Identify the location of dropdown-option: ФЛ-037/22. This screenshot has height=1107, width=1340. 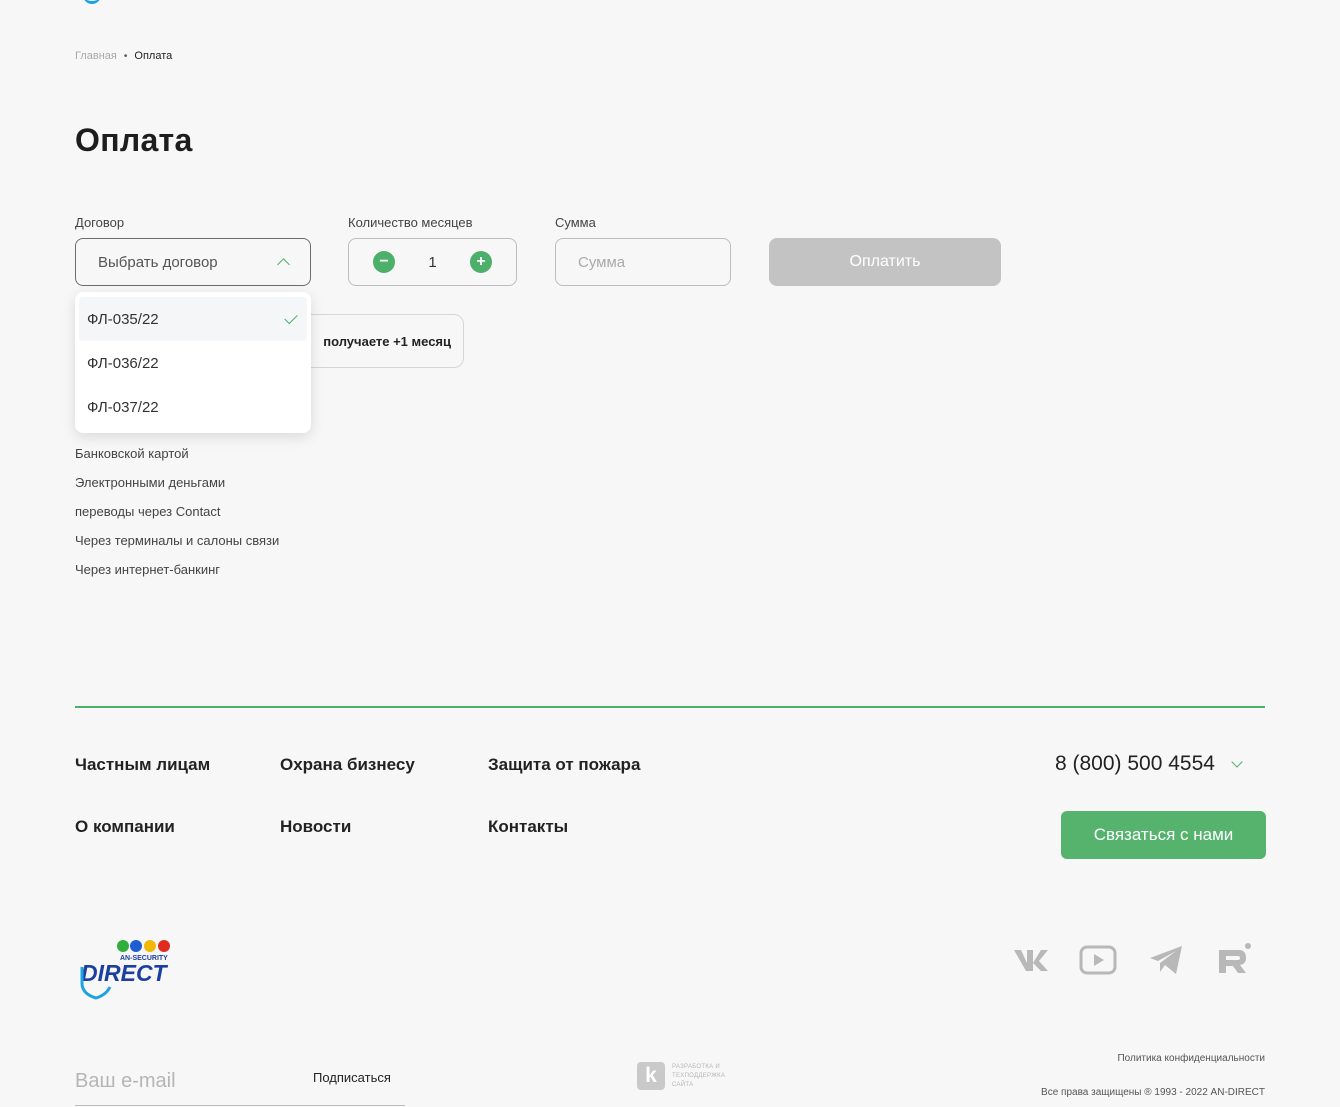
(193, 407).